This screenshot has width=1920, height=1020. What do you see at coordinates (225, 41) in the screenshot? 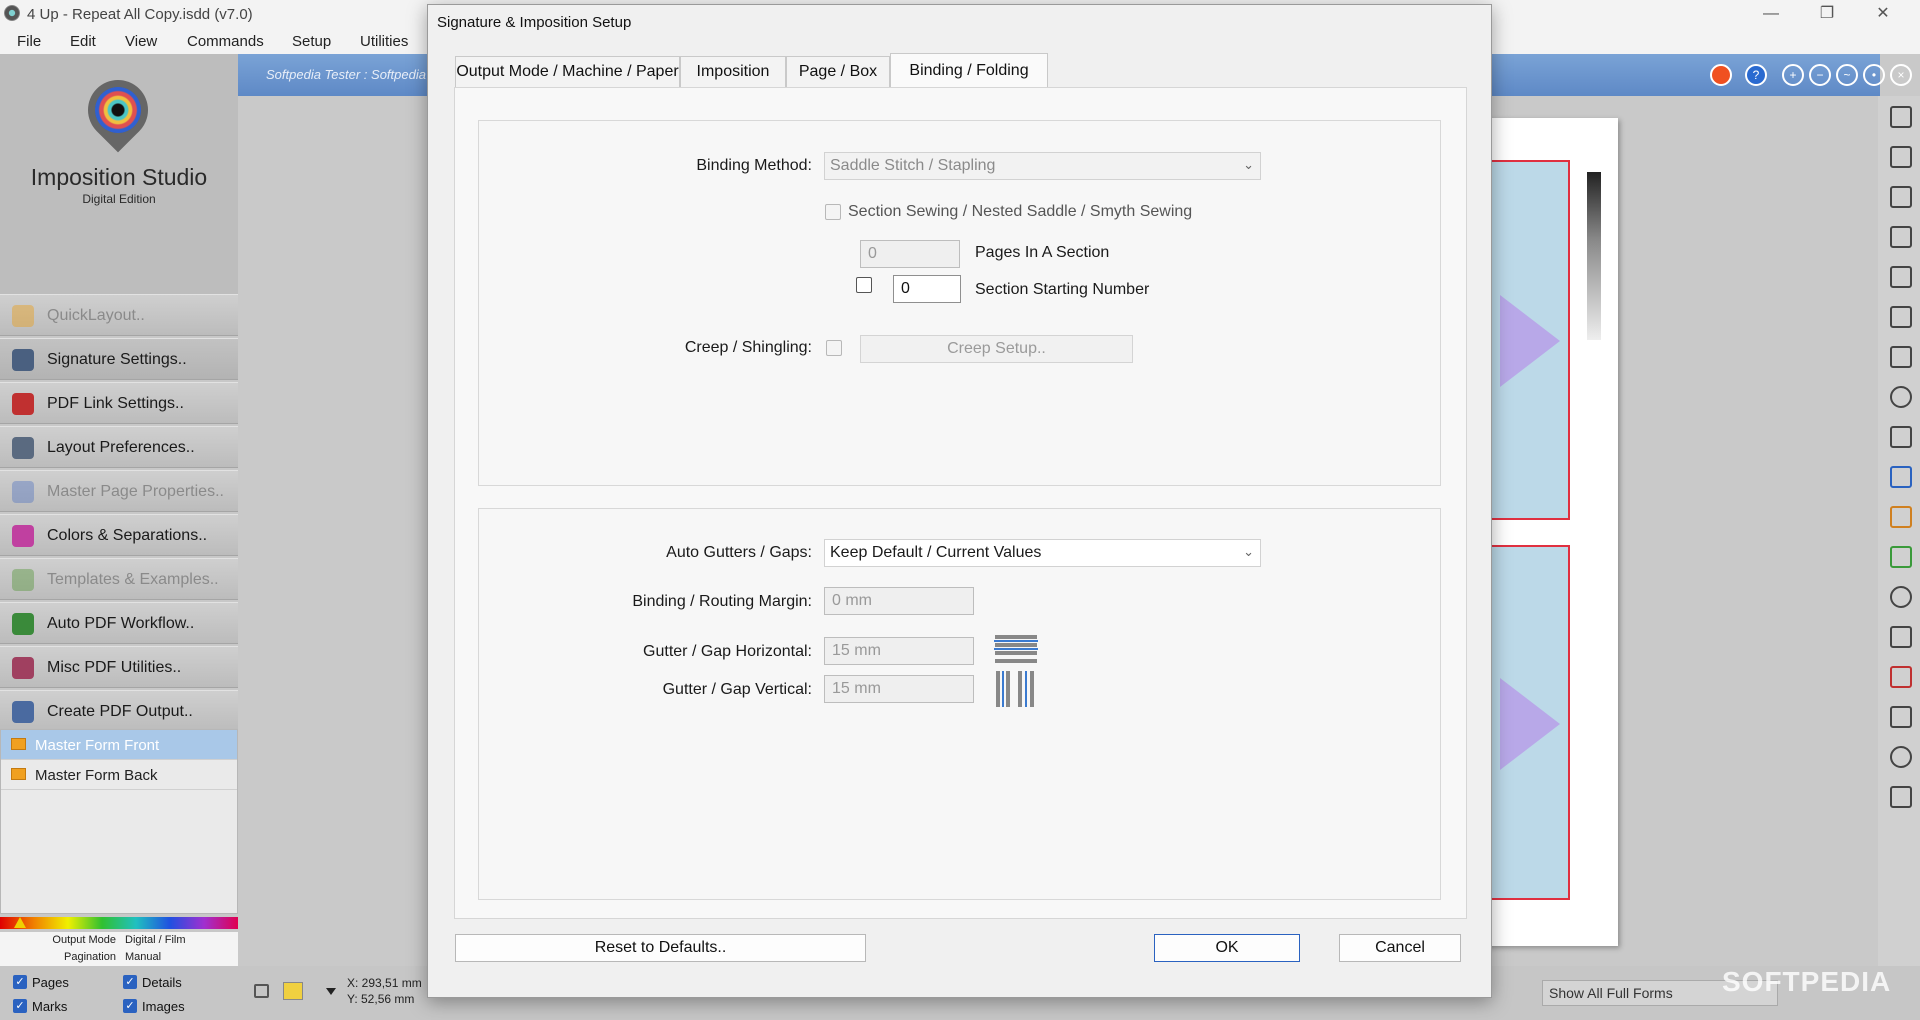
I see `menu-commands: Commands` at bounding box center [225, 41].